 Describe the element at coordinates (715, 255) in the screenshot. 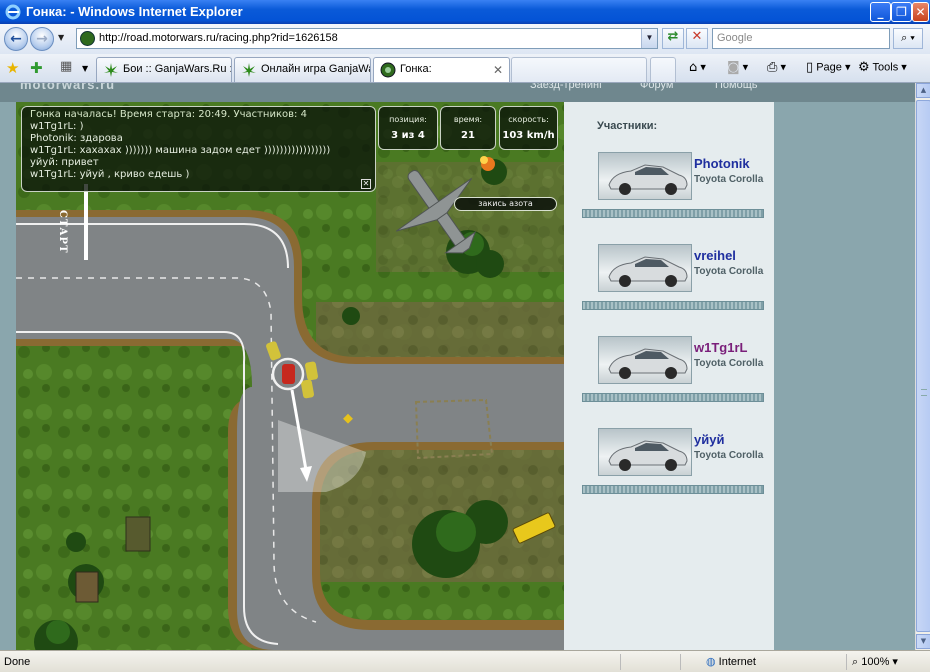

I see `participant-name: vreihel` at that location.